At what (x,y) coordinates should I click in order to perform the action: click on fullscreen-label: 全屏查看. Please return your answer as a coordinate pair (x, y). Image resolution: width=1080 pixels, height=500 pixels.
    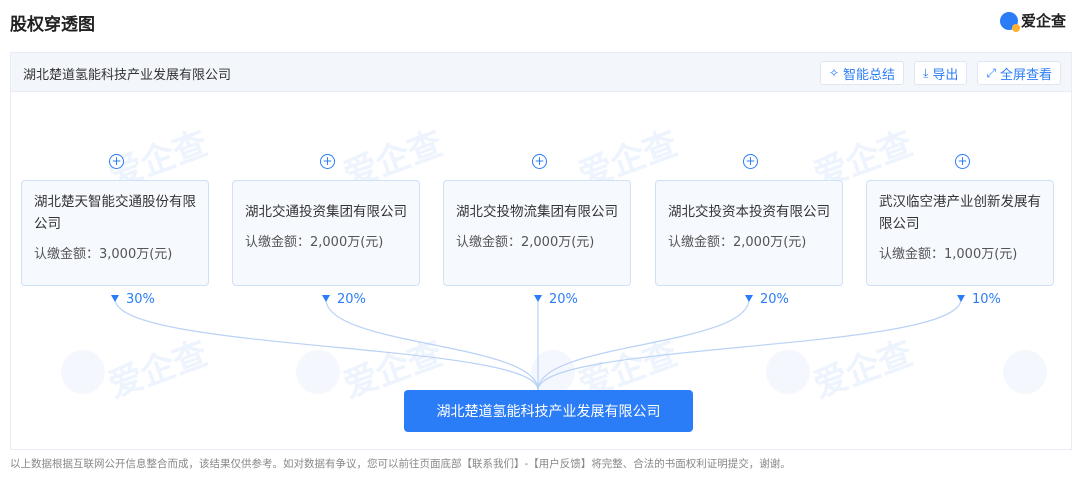
    Looking at the image, I should click on (1025, 75).